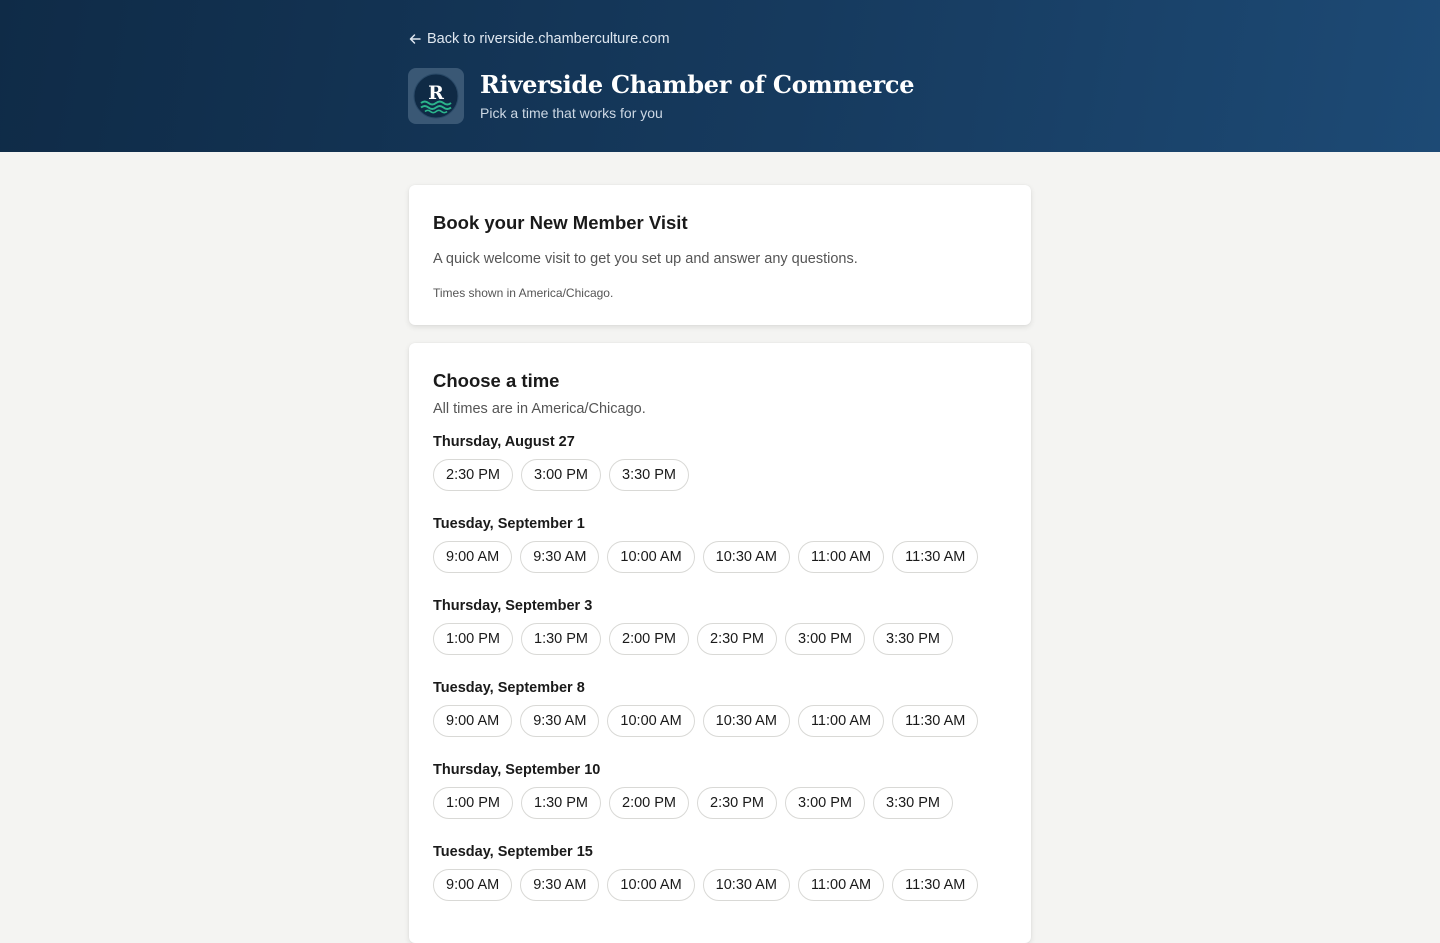 This screenshot has height=943, width=1440. What do you see at coordinates (496, 380) in the screenshot?
I see `choose-time-title: Choose a time` at bounding box center [496, 380].